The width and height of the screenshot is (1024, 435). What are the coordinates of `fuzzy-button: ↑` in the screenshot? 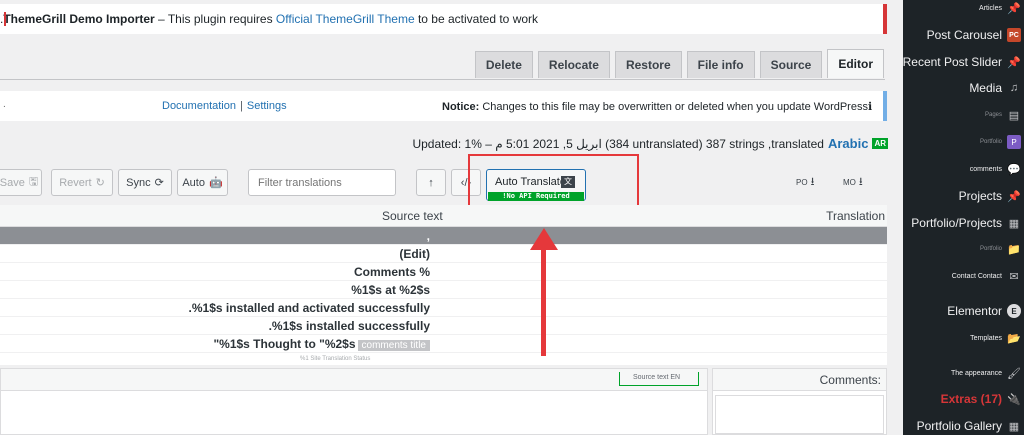 It's located at (431, 182).